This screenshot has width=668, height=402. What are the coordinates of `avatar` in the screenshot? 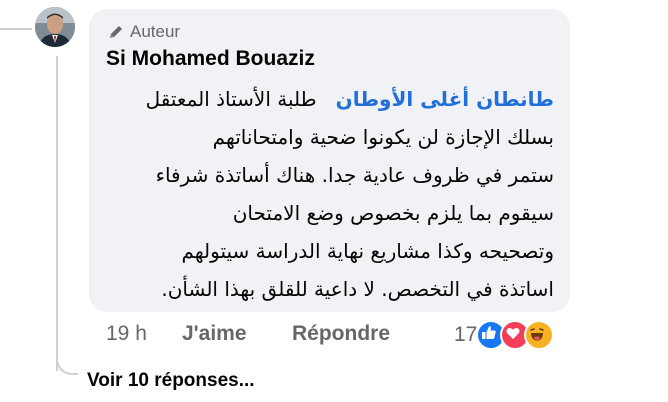 It's located at (55, 27).